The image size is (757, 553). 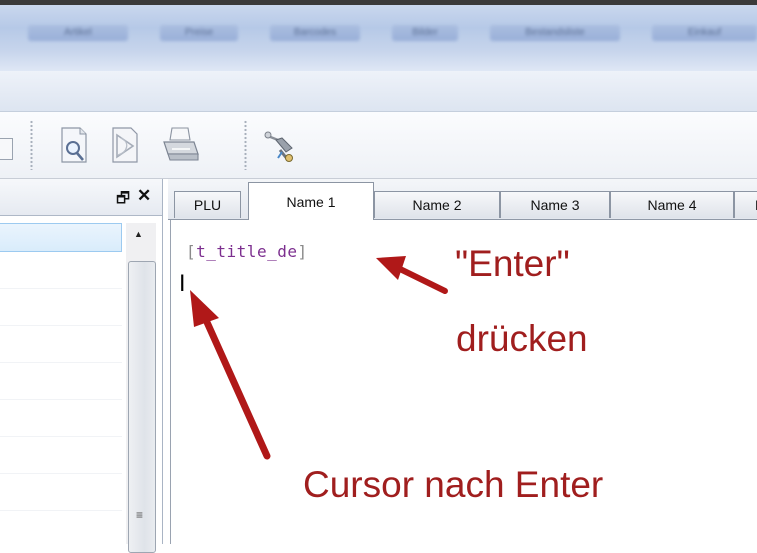 I want to click on menu-tab: Bestandsliste, so click(x=555, y=33).